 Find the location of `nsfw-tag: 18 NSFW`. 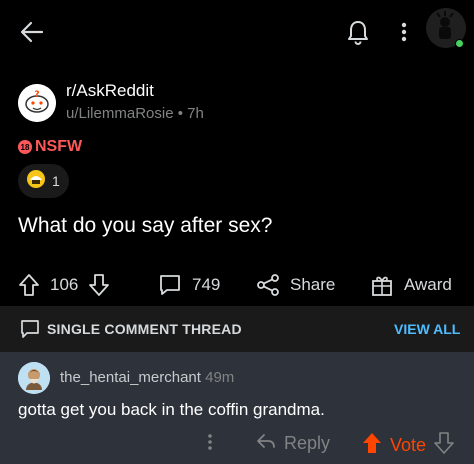

nsfw-tag: 18 NSFW is located at coordinates (50, 147).